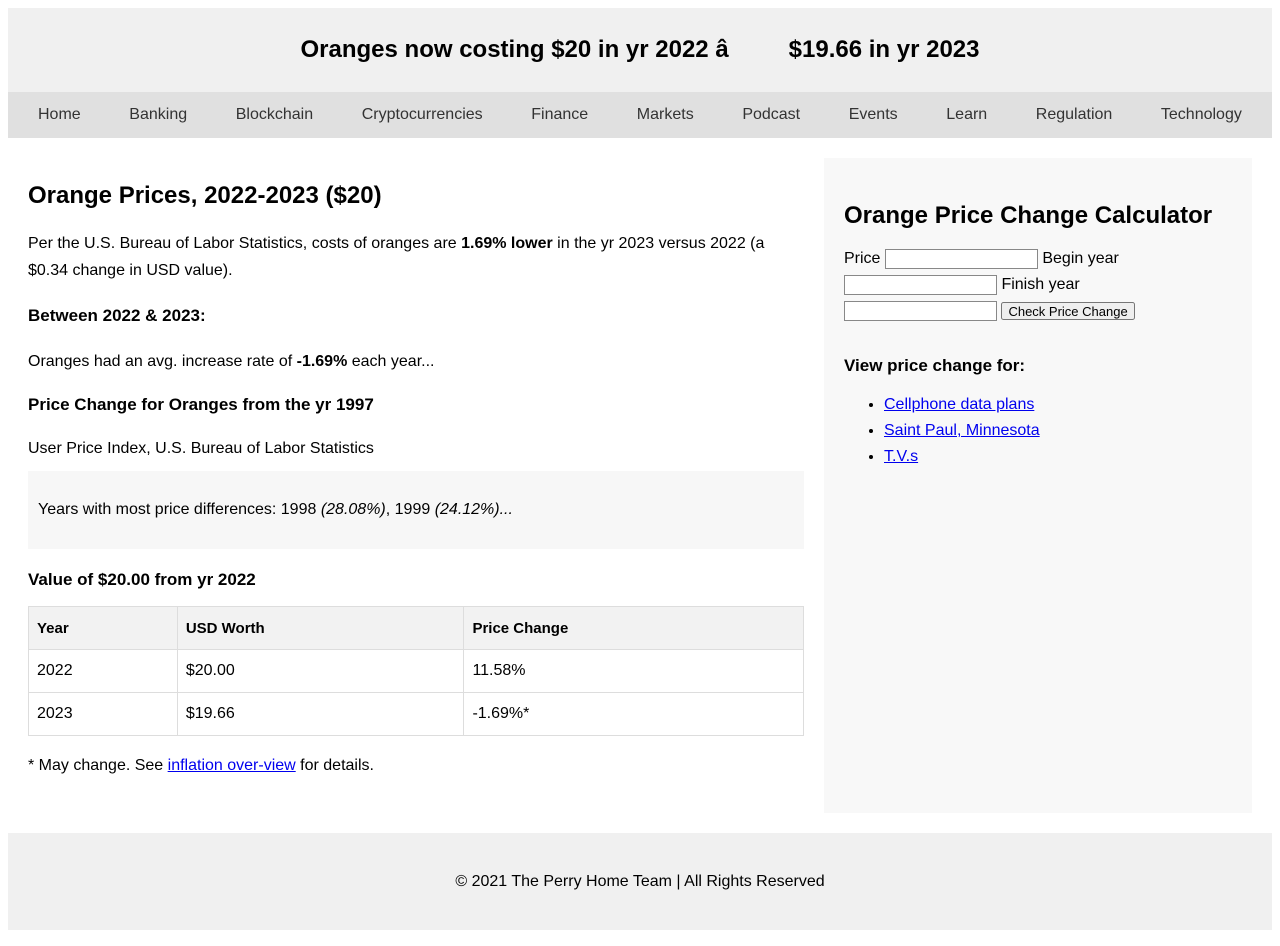 The height and width of the screenshot is (946, 1280). I want to click on table-cell: 11.58%, so click(633, 671).